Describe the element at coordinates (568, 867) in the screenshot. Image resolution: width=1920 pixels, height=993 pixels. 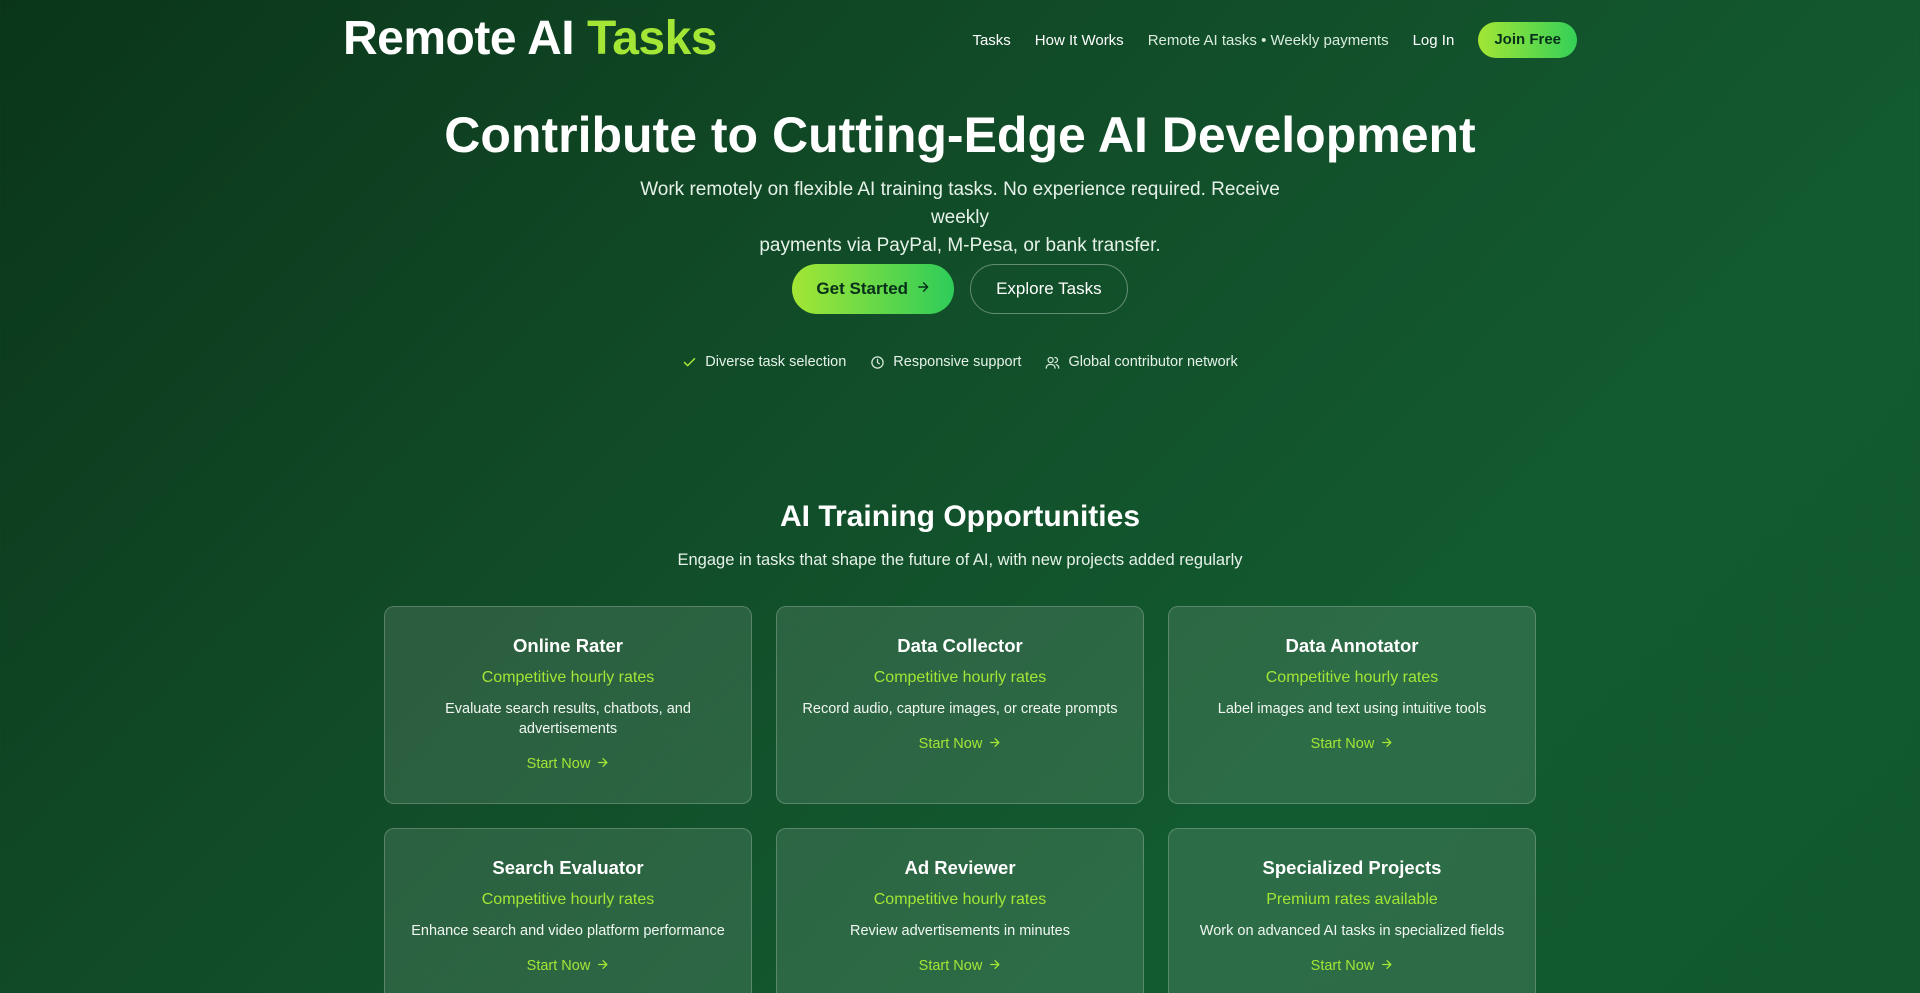
I see `card-title: Search Evaluator` at that location.